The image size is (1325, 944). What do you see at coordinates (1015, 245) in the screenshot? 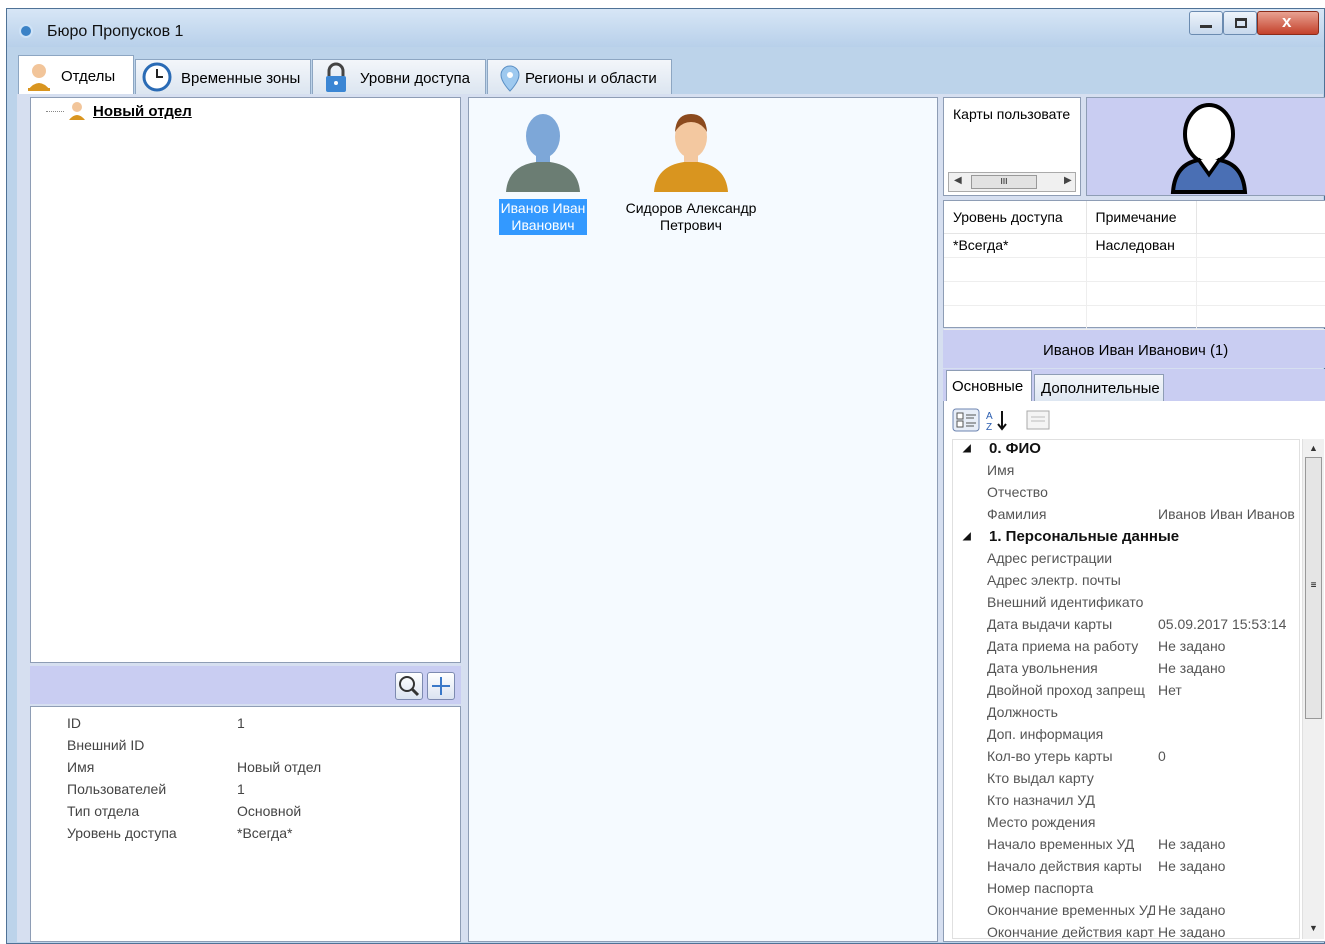
I see `access-level-cell: *Всегда*` at bounding box center [1015, 245].